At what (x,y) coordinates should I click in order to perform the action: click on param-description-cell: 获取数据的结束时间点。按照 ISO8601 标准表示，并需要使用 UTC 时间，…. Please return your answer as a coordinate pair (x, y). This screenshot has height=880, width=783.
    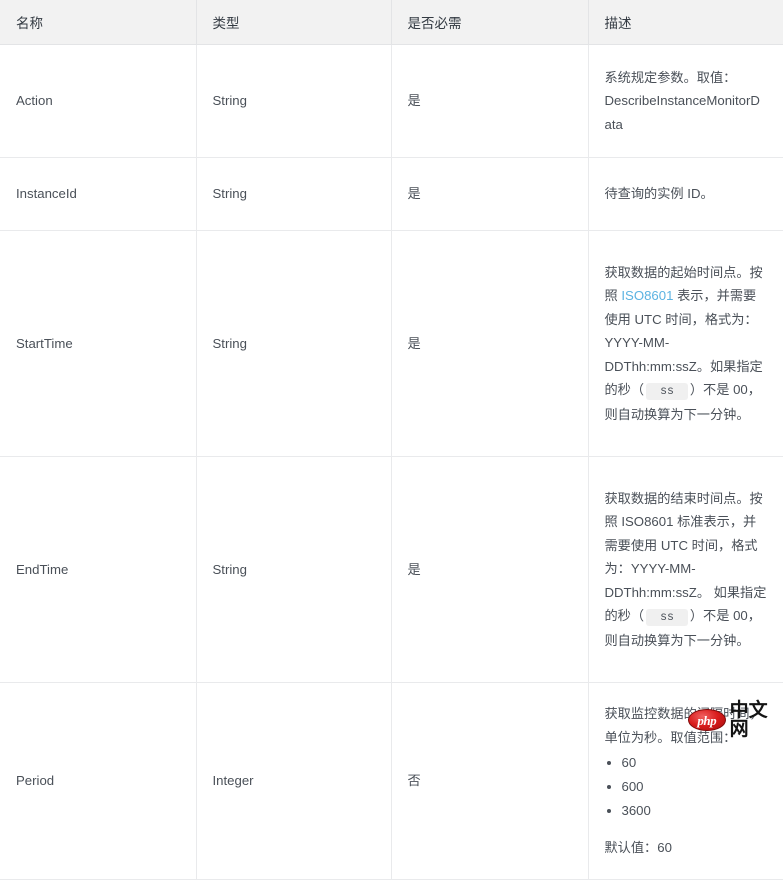
    Looking at the image, I should click on (685, 569).